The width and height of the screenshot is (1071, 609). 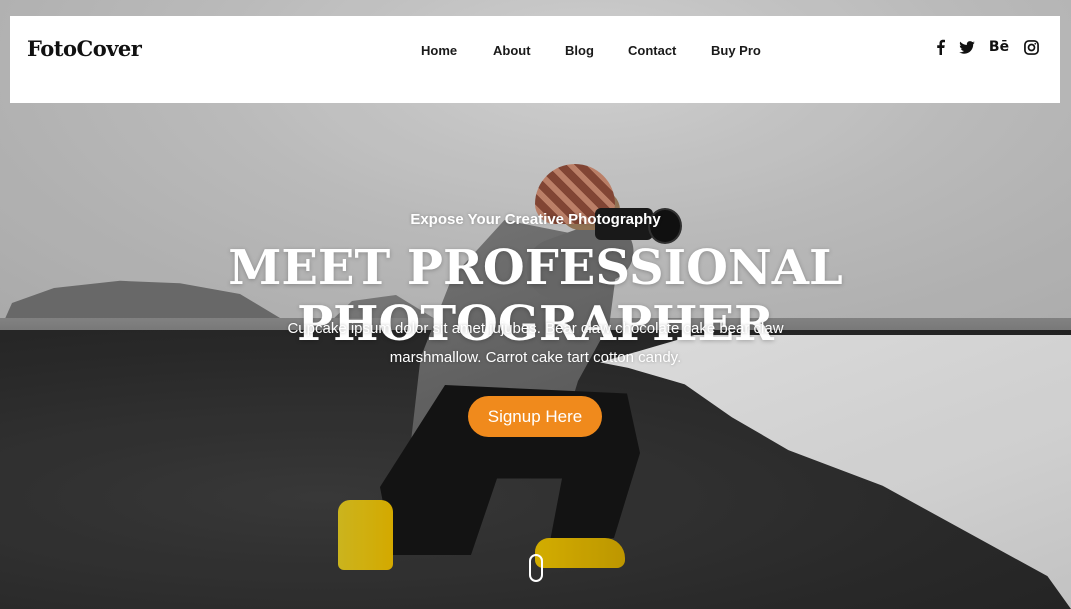 I want to click on instagram-icon, so click(x=1031, y=47).